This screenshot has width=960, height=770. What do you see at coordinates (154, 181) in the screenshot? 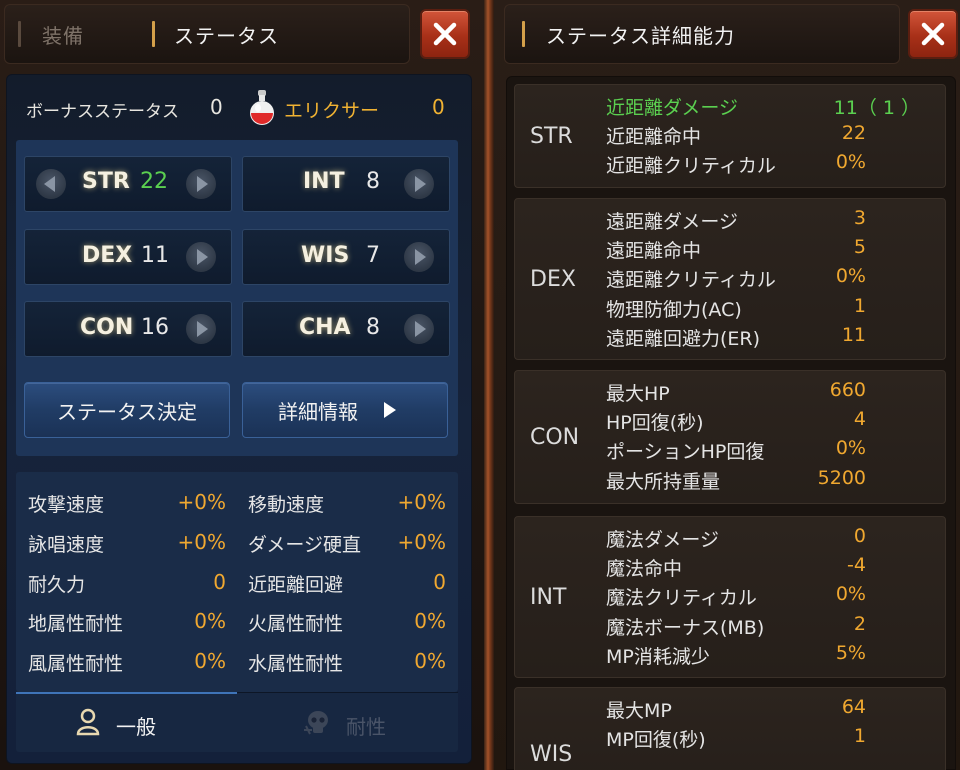
I see `stat-value-str: 22` at bounding box center [154, 181].